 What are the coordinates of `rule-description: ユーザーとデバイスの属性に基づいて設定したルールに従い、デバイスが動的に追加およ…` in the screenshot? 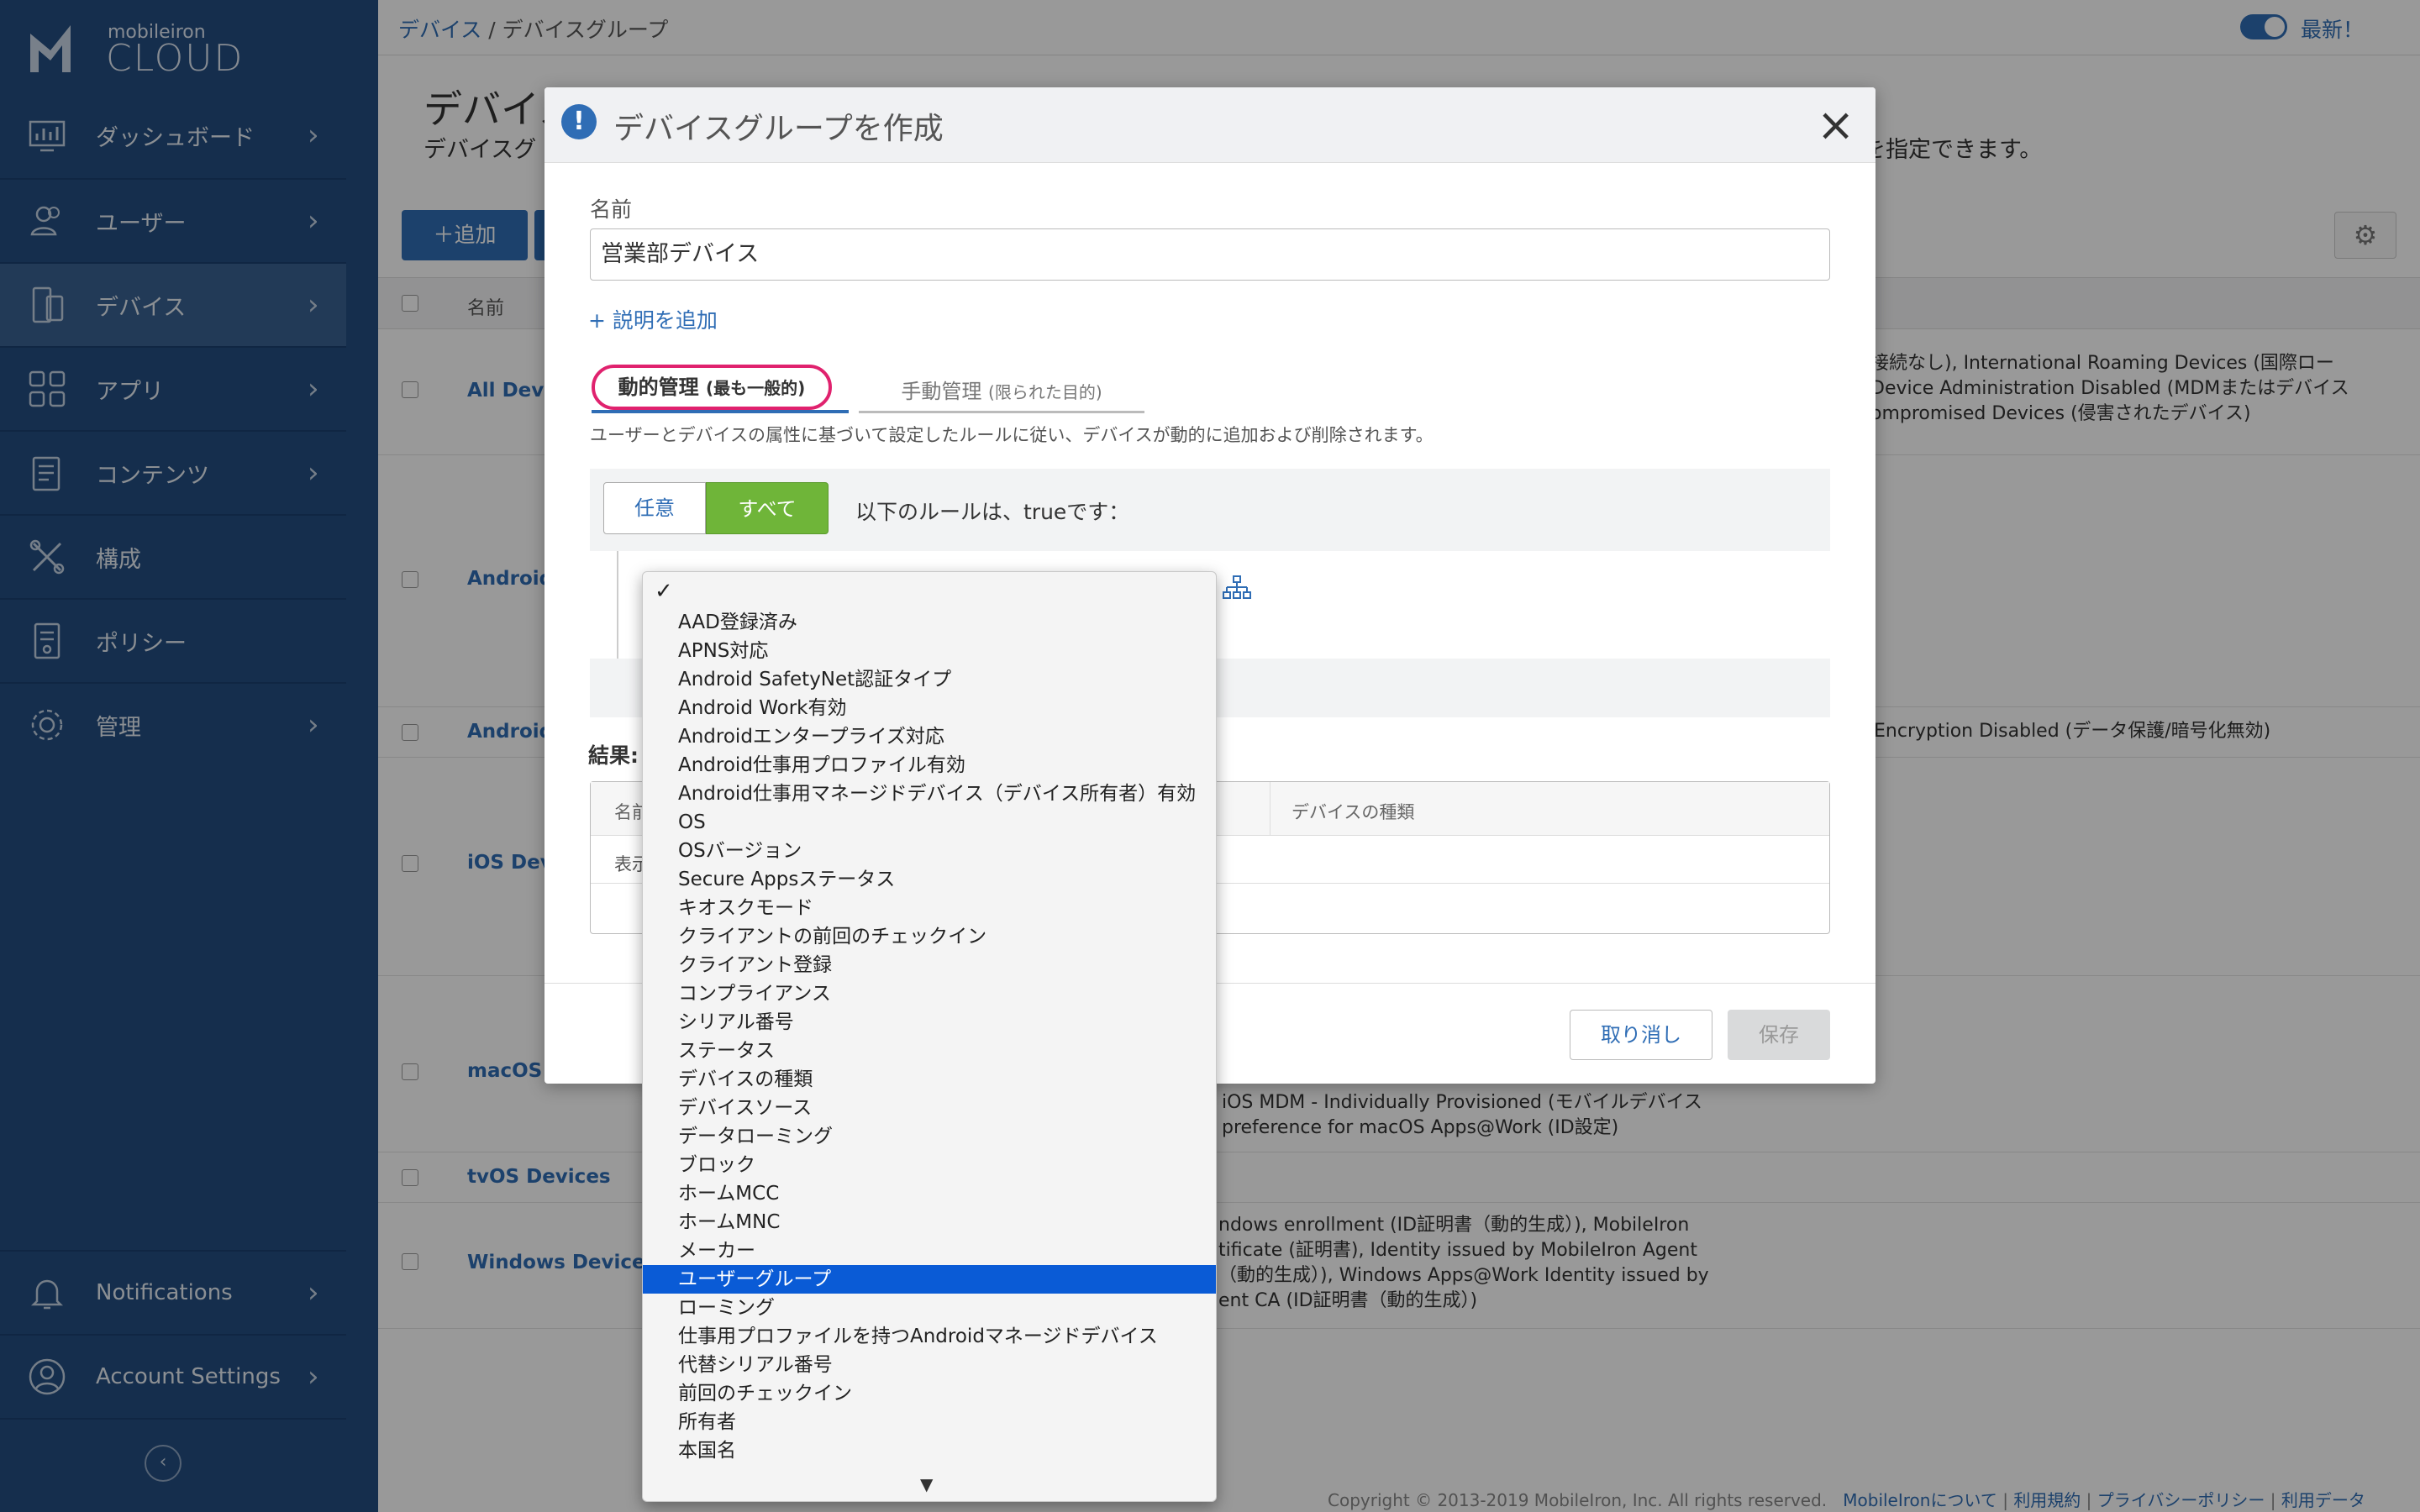 It's located at (1012, 435).